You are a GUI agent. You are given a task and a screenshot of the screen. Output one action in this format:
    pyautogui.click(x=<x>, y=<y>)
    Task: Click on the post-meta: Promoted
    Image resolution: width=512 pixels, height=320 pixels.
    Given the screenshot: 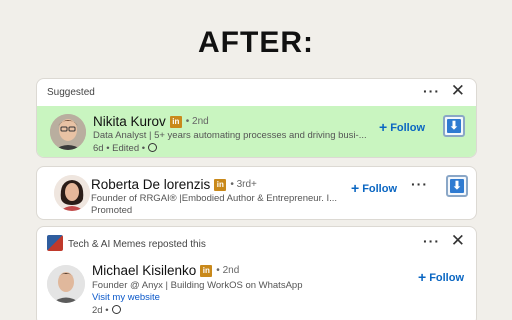 What is the action you would take?
    pyautogui.click(x=112, y=210)
    